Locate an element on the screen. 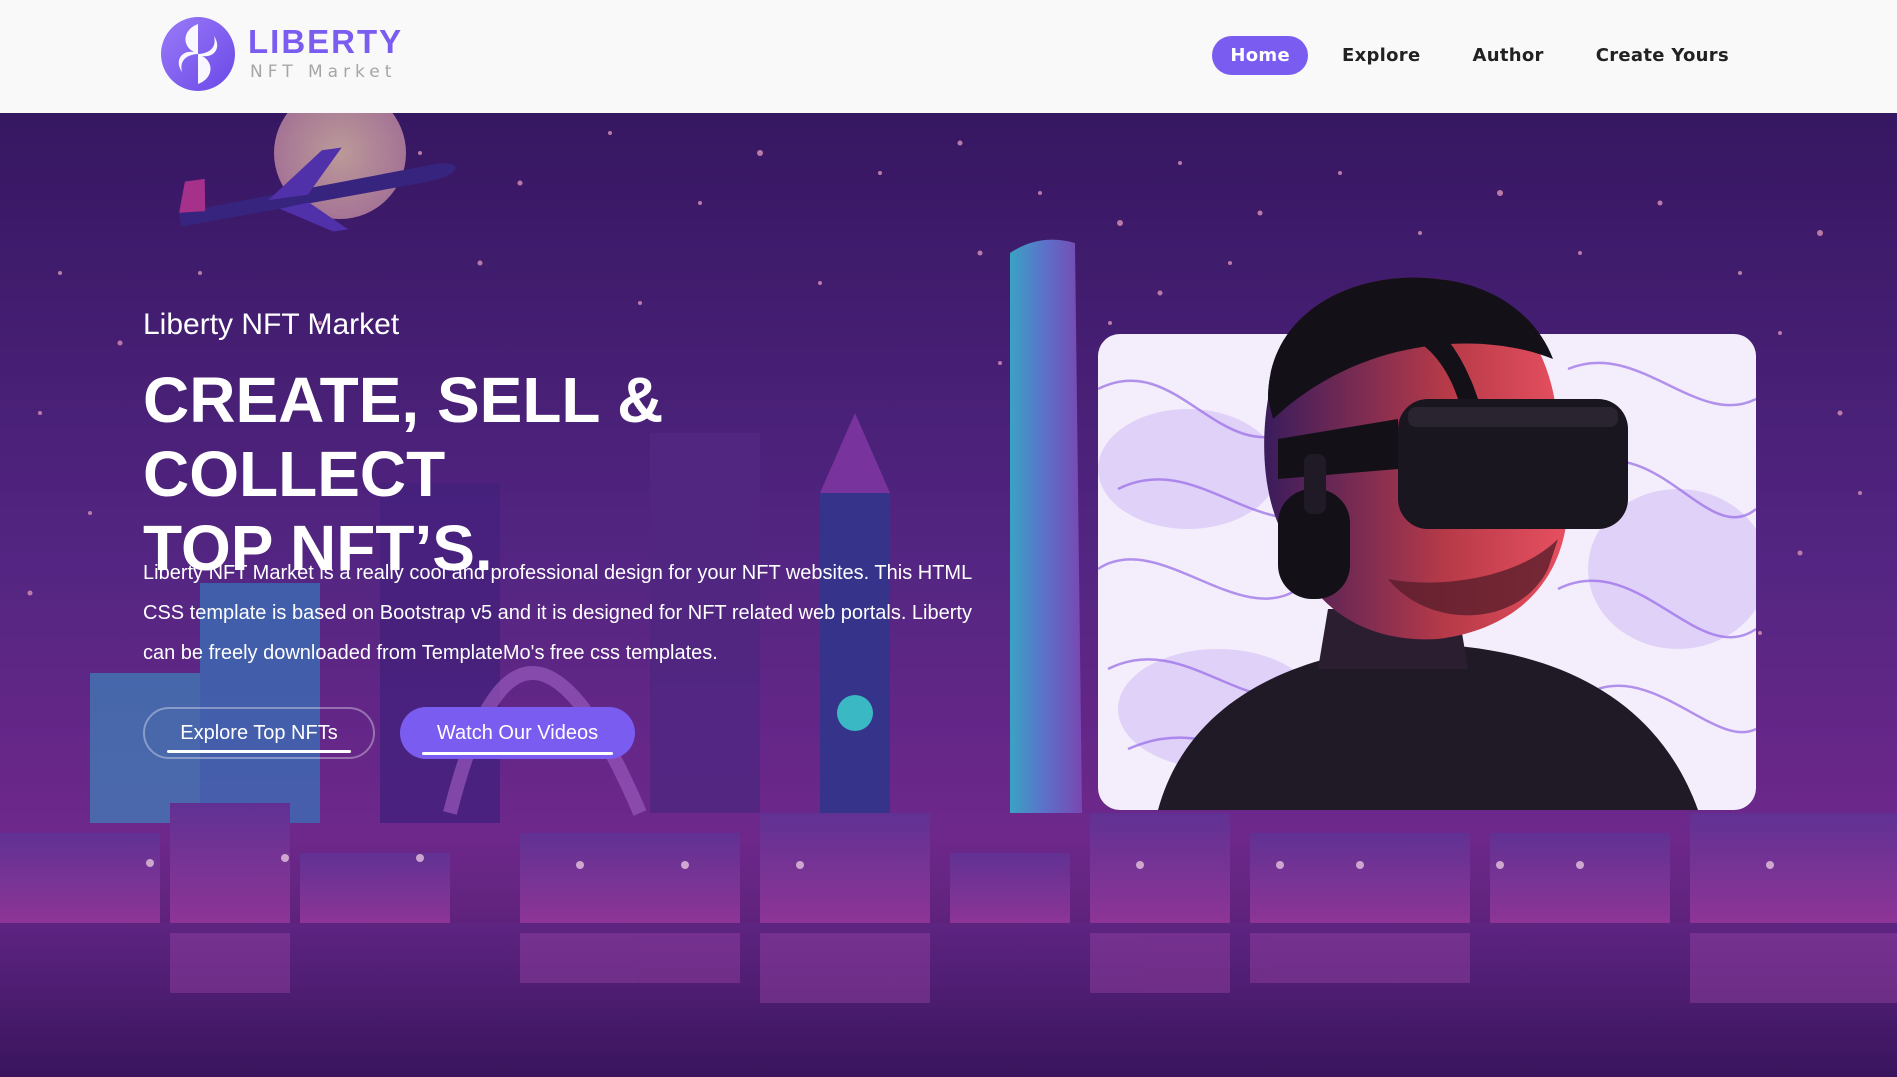  nav-explore: Explore is located at coordinates (1381, 55).